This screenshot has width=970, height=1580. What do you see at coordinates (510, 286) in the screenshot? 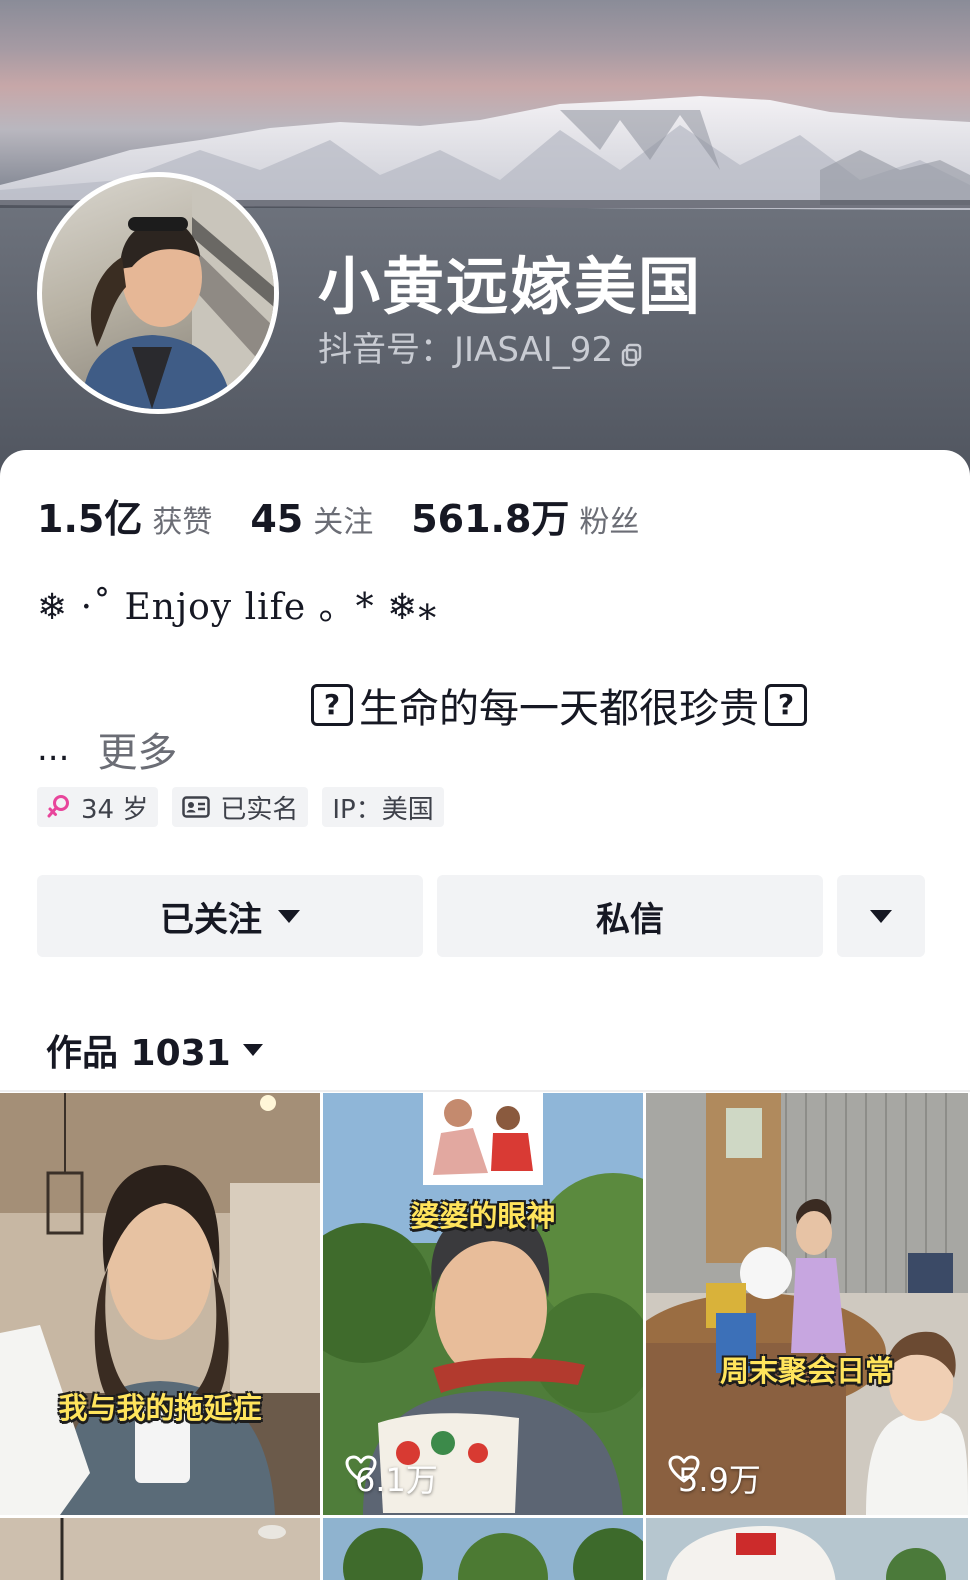
I see `profile-name: 小黄远嫁美国` at bounding box center [510, 286].